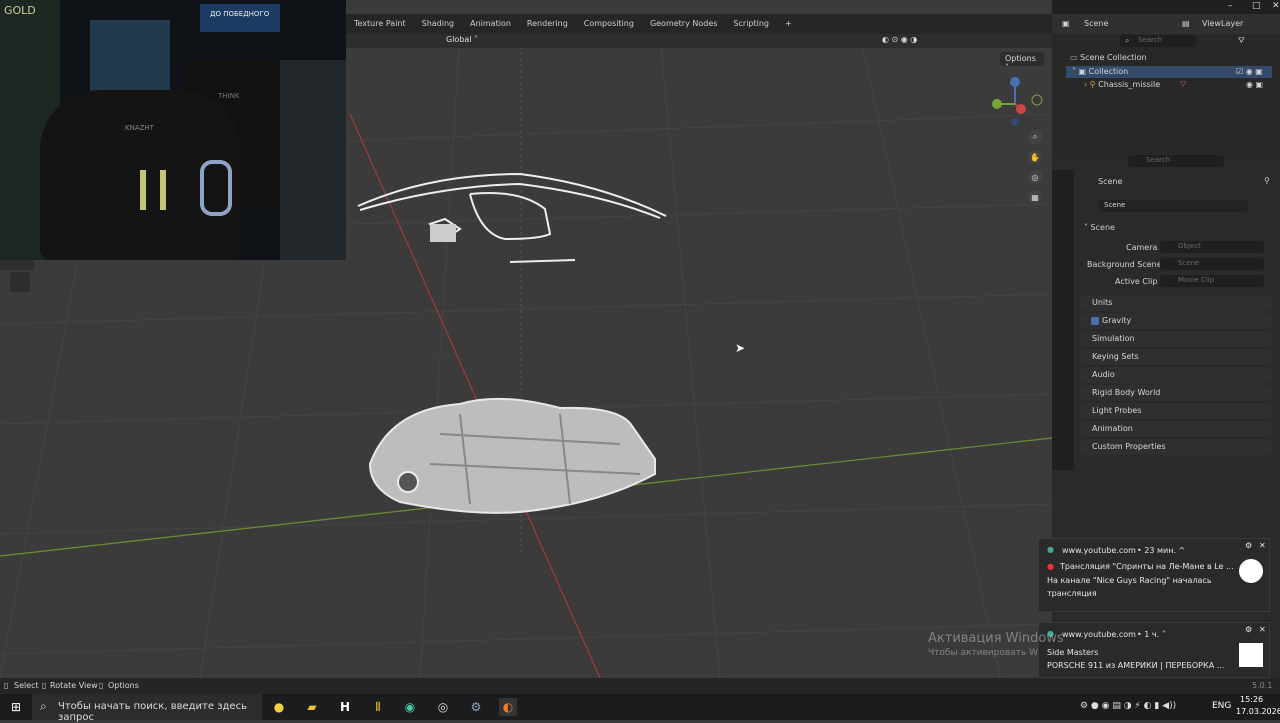  I want to click on viewport-shading-icons: ◐ ⊙ ◉ ◑, so click(899, 39).